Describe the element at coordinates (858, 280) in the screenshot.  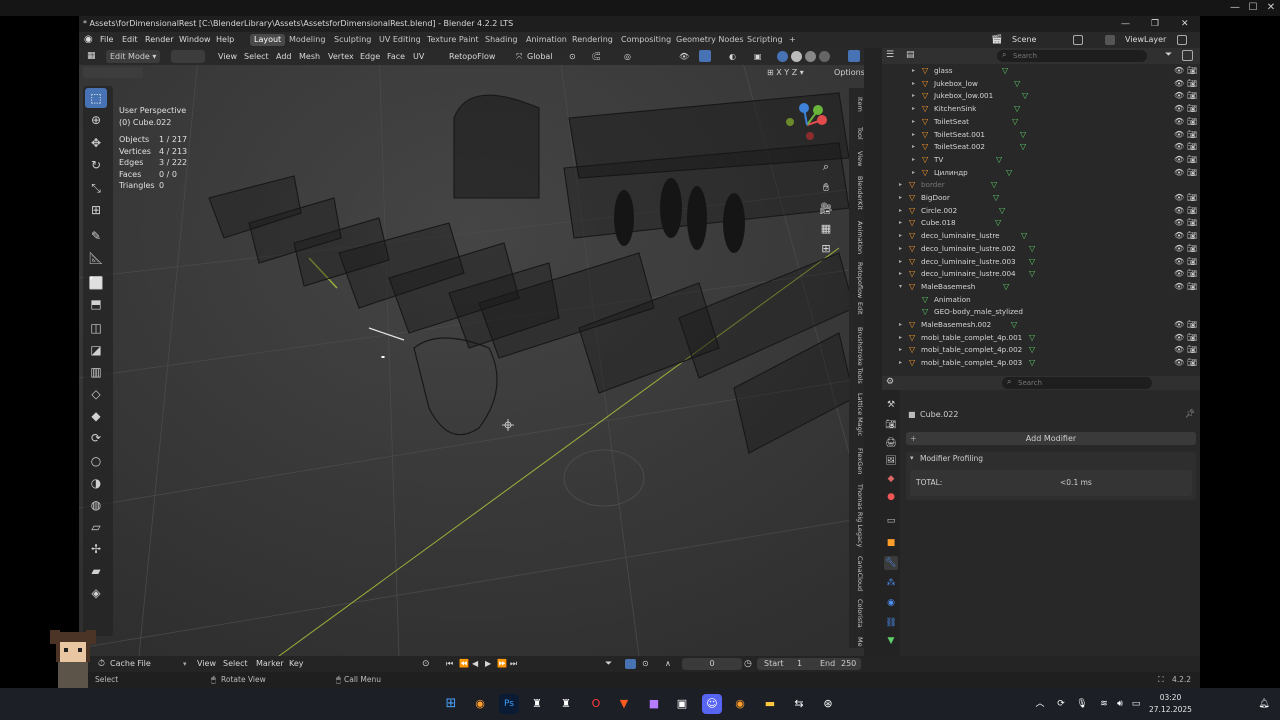
I see `sidebar-tab: Retopoflow` at that location.